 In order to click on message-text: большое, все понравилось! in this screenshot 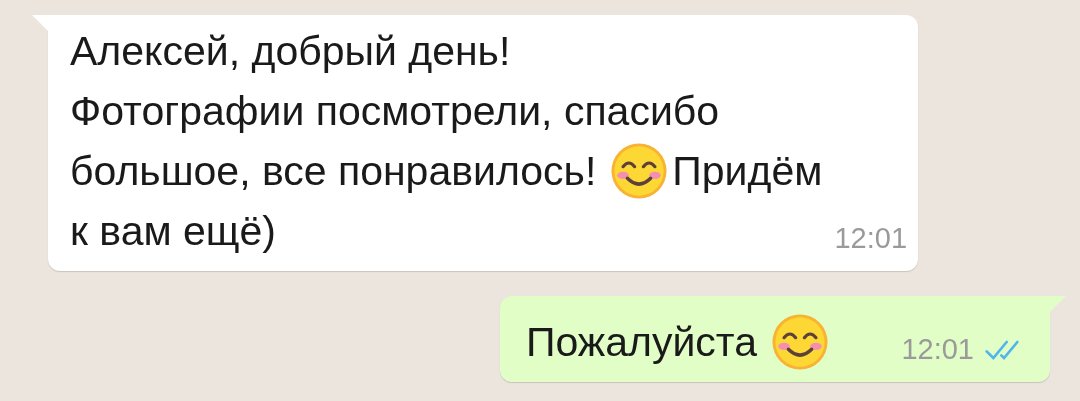, I will do `click(333, 171)`.